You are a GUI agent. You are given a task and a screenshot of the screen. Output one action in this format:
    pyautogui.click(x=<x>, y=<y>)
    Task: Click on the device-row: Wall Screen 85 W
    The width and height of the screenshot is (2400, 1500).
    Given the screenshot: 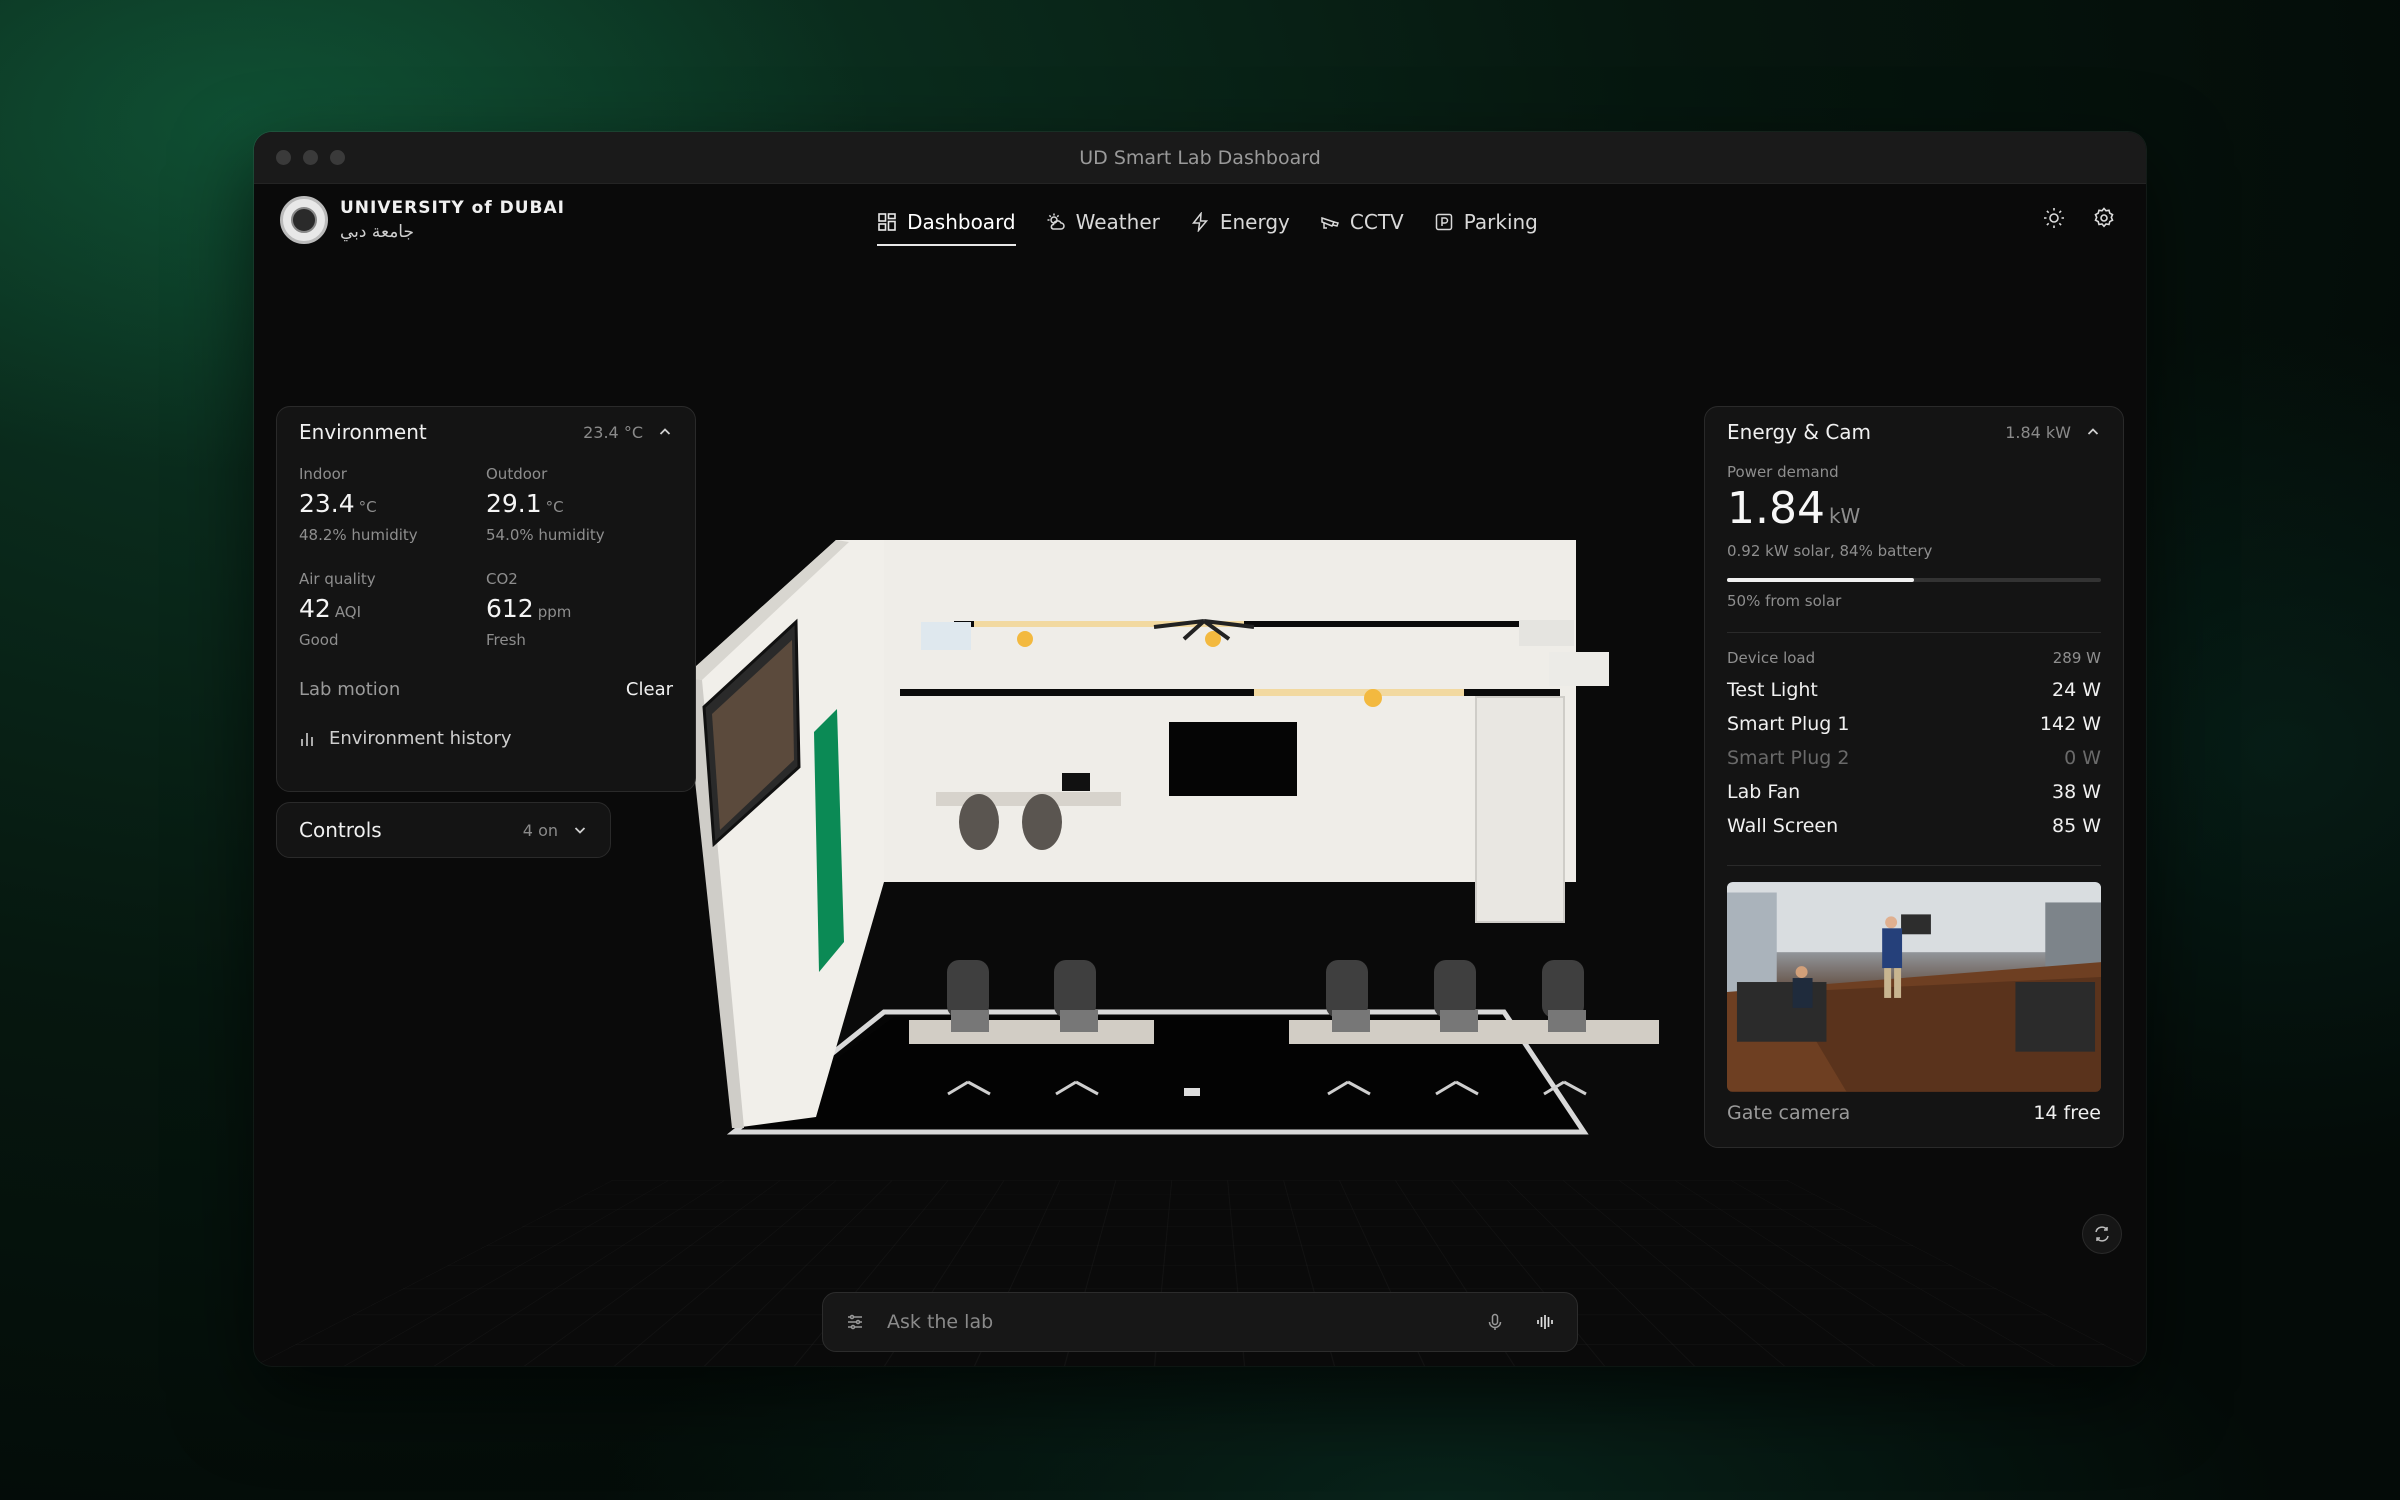 What is the action you would take?
    pyautogui.click(x=1914, y=826)
    